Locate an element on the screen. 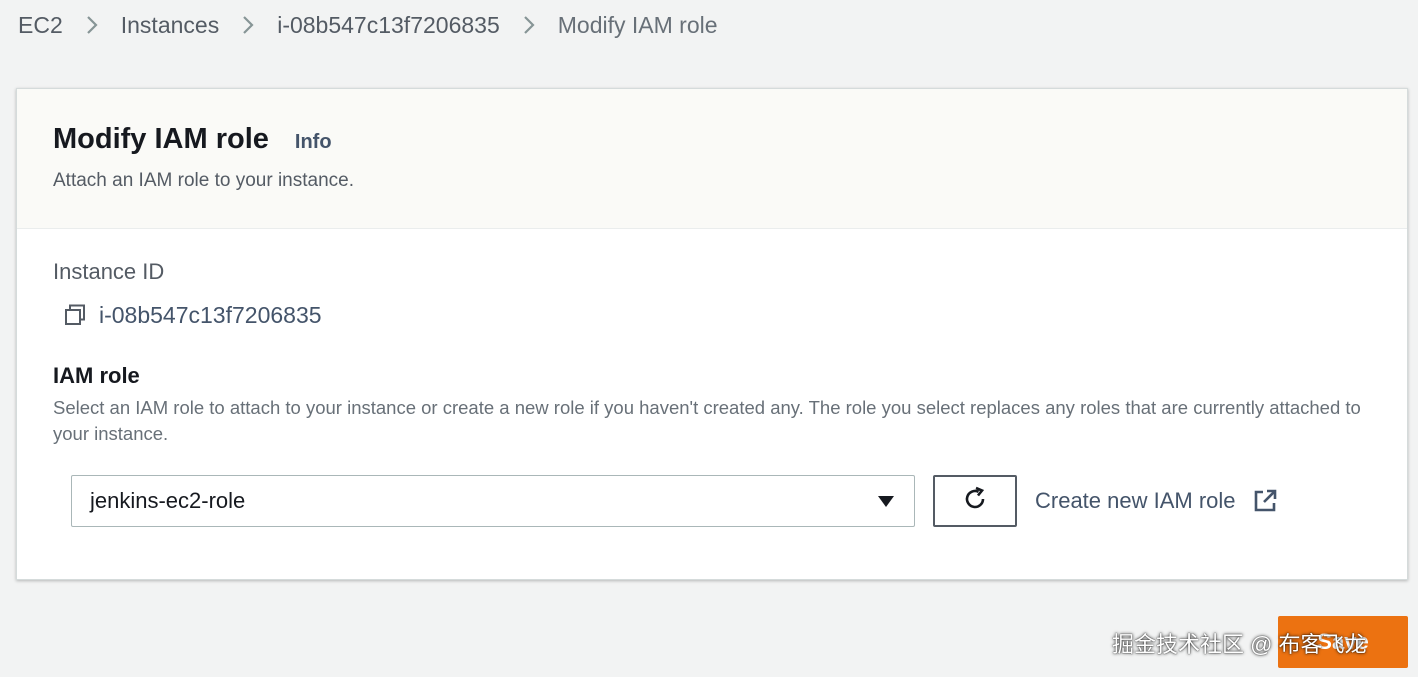 Image resolution: width=1418 pixels, height=677 pixels. save-button: Save is located at coordinates (1343, 642).